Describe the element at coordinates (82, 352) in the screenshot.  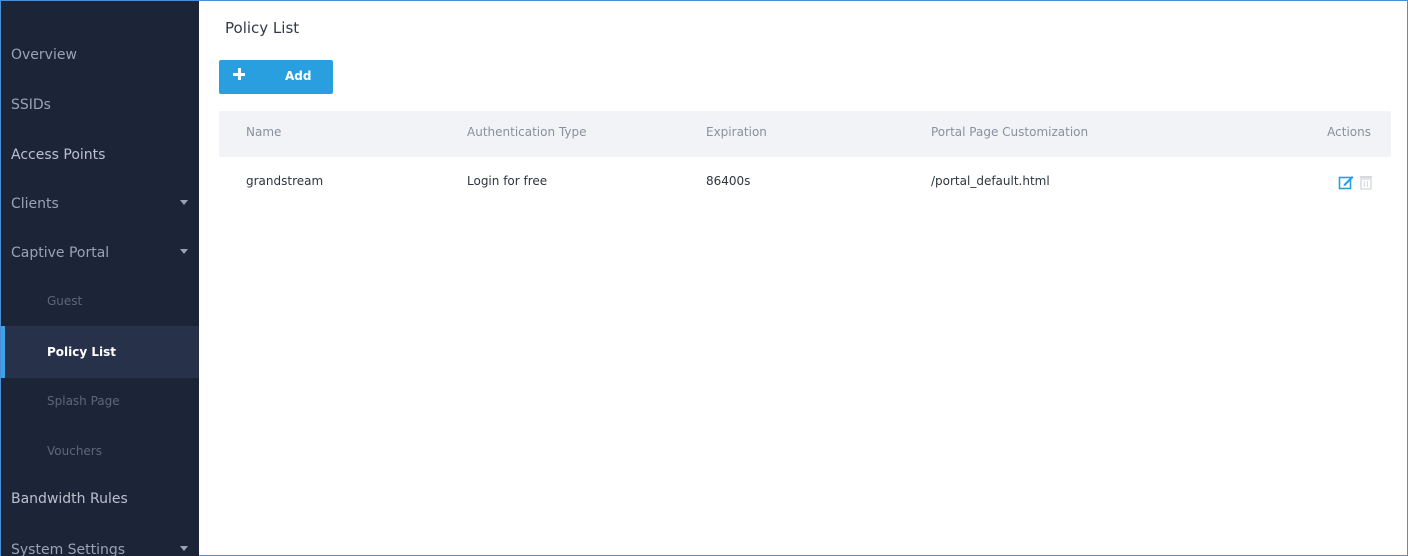
I see `sidebar-item-label: Policy List` at that location.